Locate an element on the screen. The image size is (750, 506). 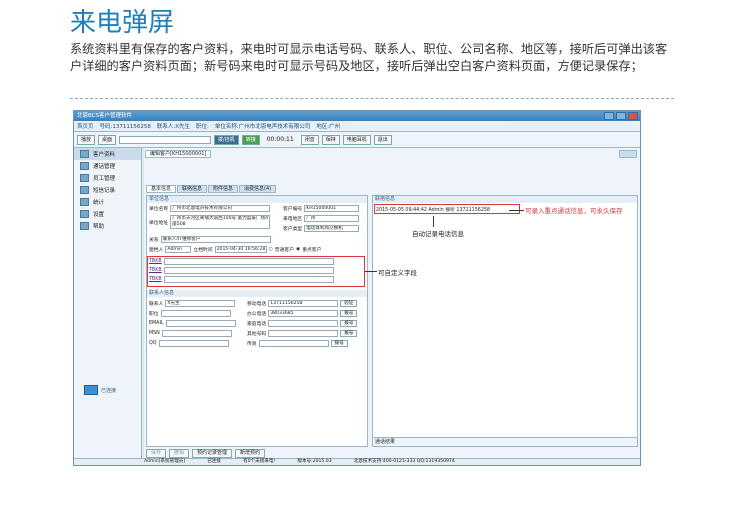
toolbar: 播放 桌面 拨/挂机 转接 00:00:11 闭音 保持 电脑耳机 退出 is located at coordinates (357, 140).